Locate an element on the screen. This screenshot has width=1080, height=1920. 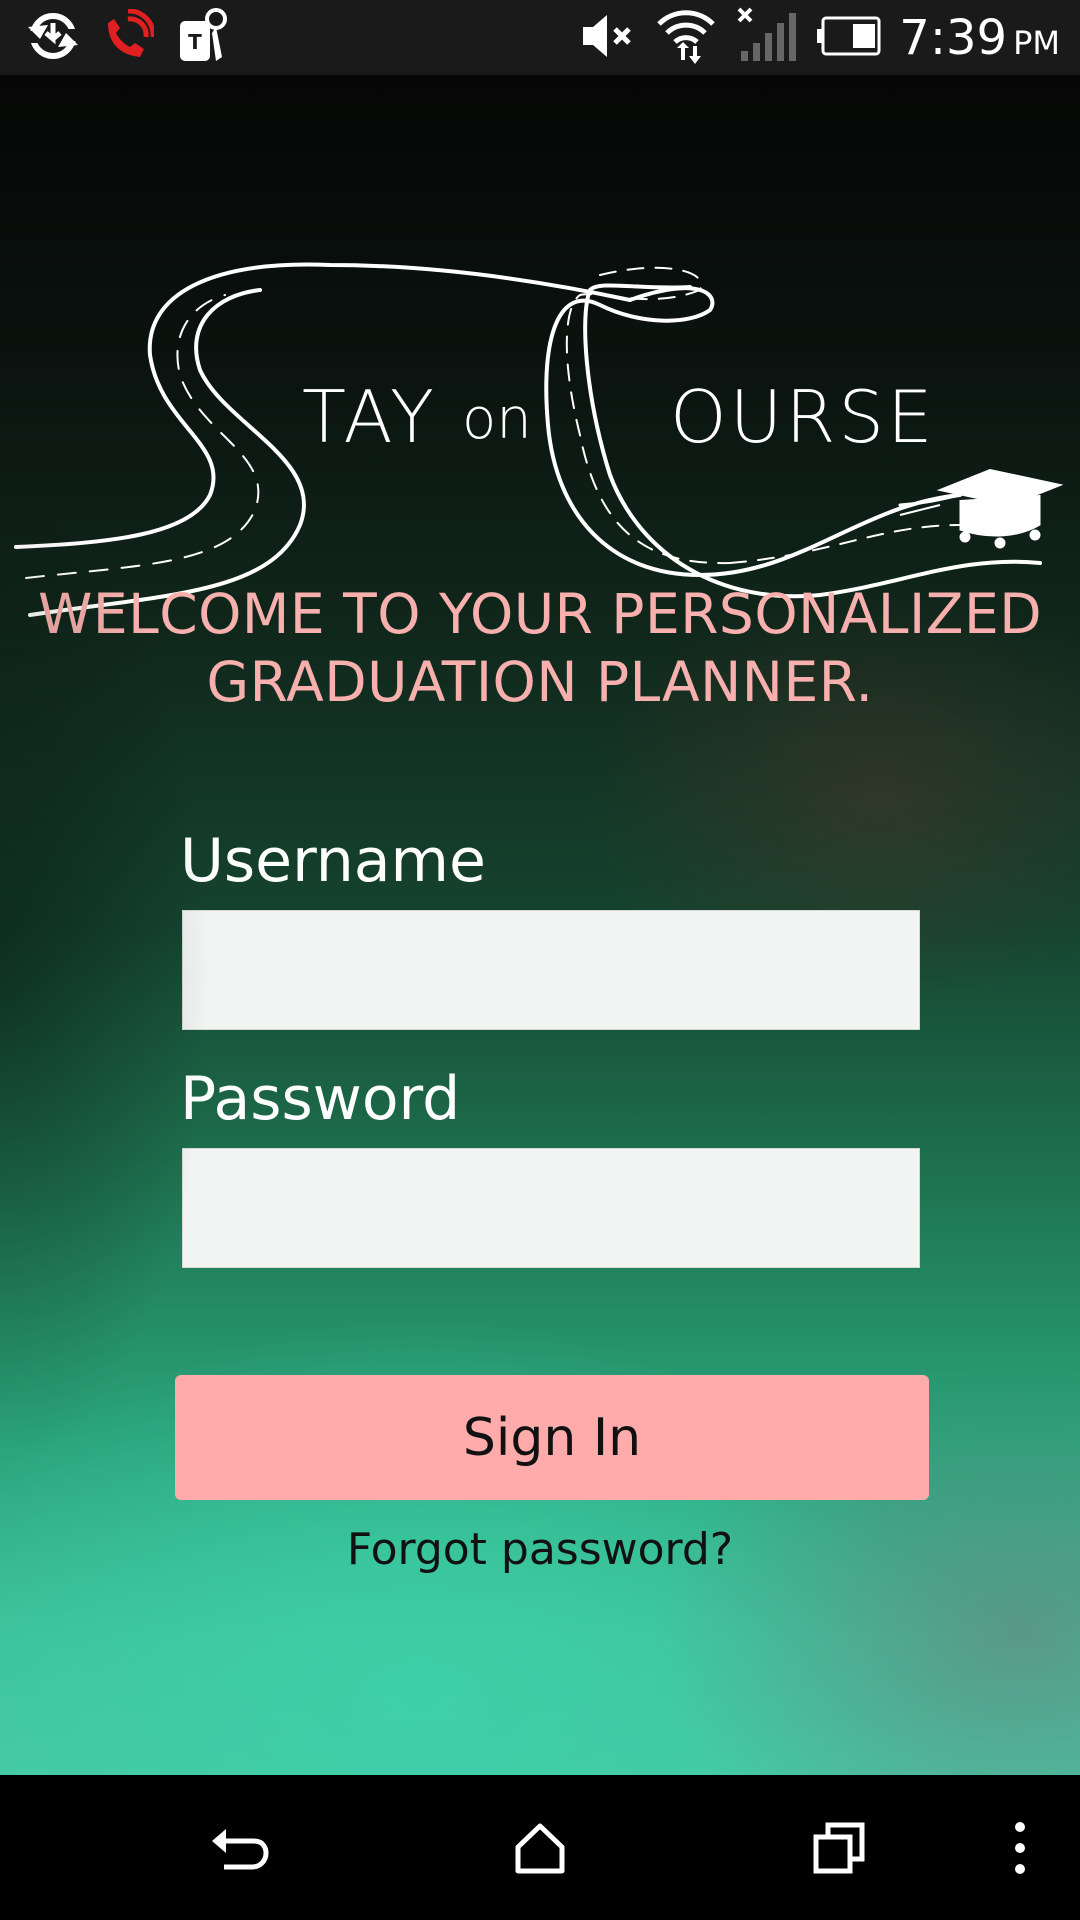
password-input is located at coordinates (551, 1208).